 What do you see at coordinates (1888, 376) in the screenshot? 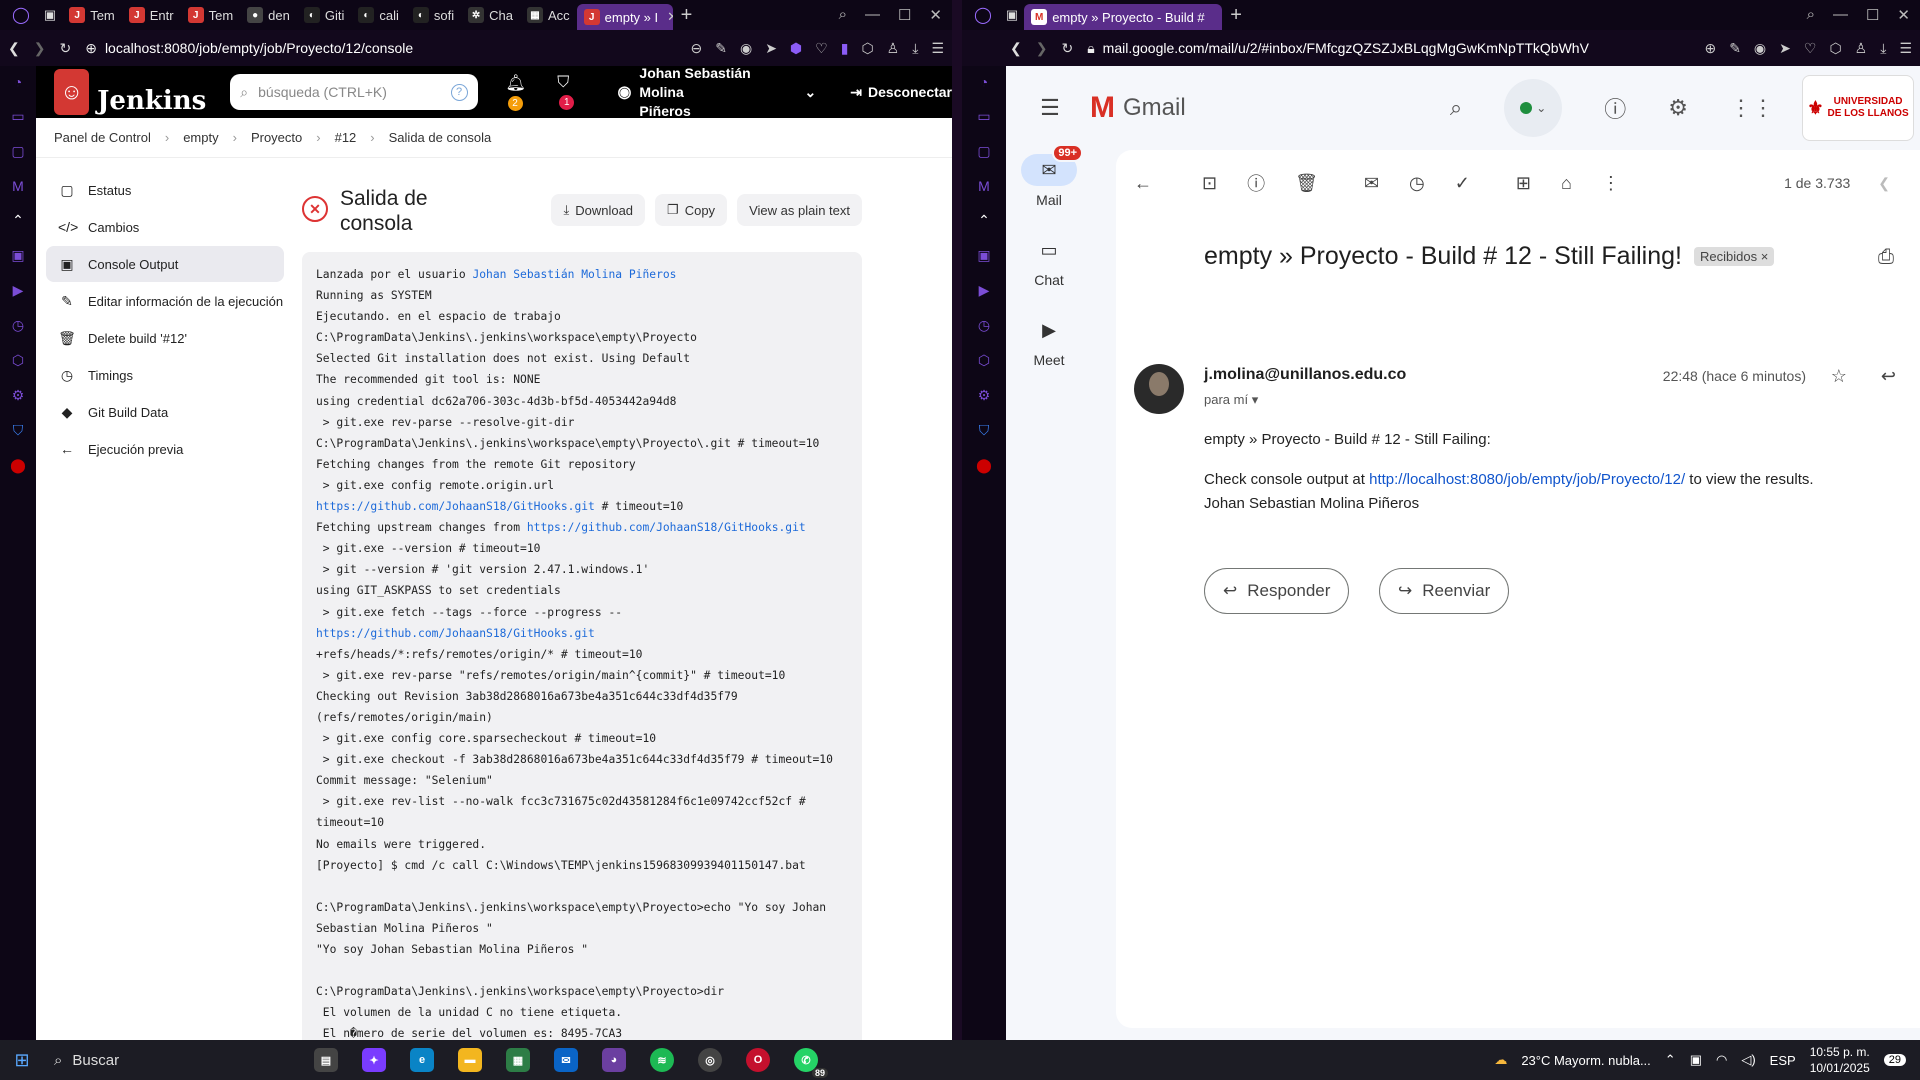
I see `reply-icon: ↩` at bounding box center [1888, 376].